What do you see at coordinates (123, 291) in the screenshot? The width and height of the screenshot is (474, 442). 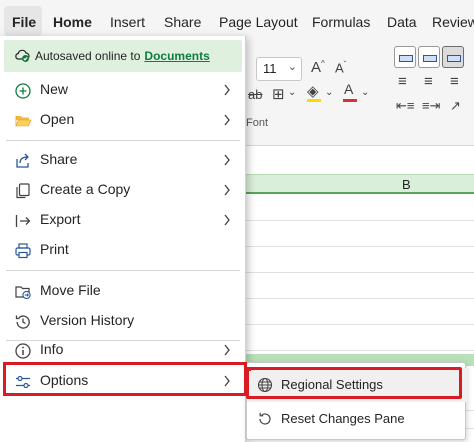 I see `menu-item-move-file: Move File` at bounding box center [123, 291].